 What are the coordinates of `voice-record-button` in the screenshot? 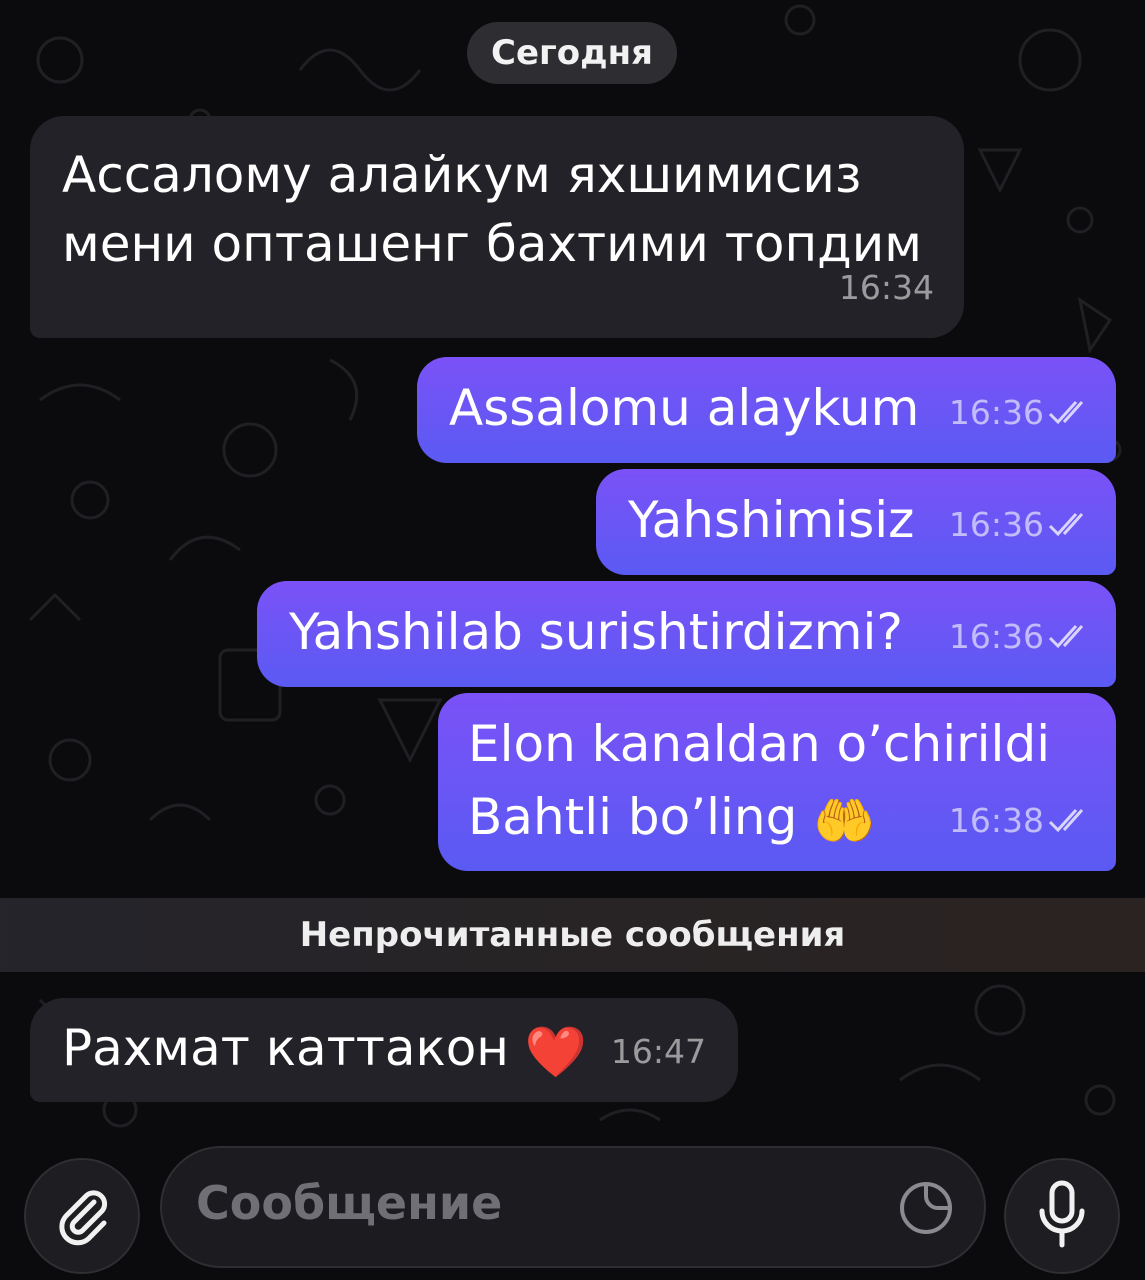 It's located at (1062, 1216).